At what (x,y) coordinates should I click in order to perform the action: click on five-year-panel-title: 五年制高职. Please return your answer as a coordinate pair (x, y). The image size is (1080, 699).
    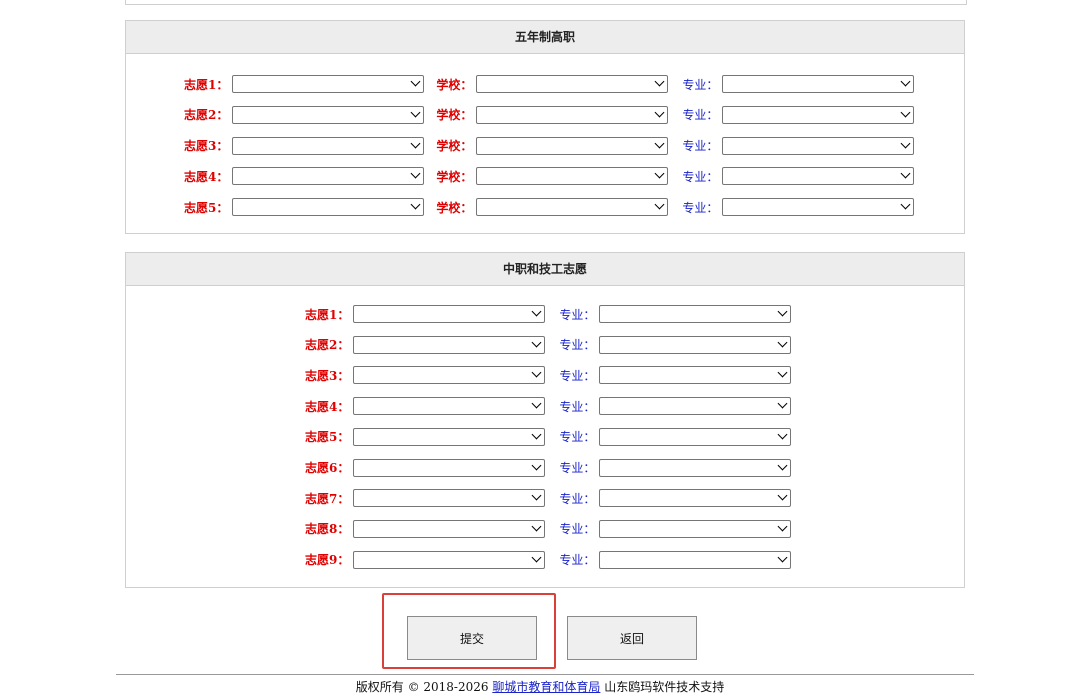
    Looking at the image, I should click on (545, 37).